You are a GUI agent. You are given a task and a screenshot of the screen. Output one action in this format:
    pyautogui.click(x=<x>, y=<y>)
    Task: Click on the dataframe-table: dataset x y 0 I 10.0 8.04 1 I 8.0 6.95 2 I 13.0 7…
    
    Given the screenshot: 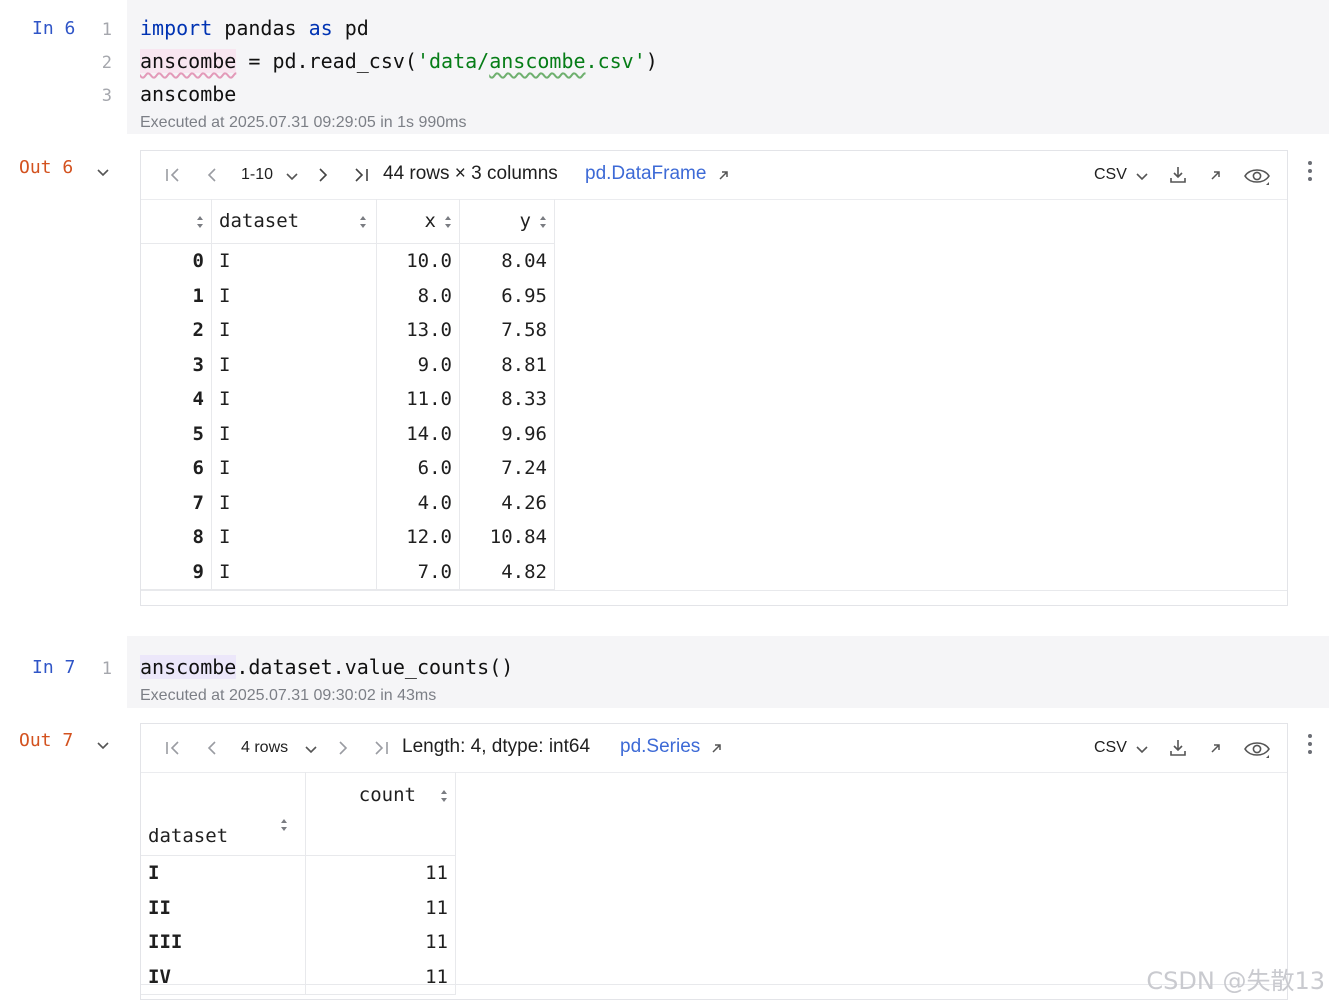 What is the action you would take?
    pyautogui.click(x=348, y=394)
    